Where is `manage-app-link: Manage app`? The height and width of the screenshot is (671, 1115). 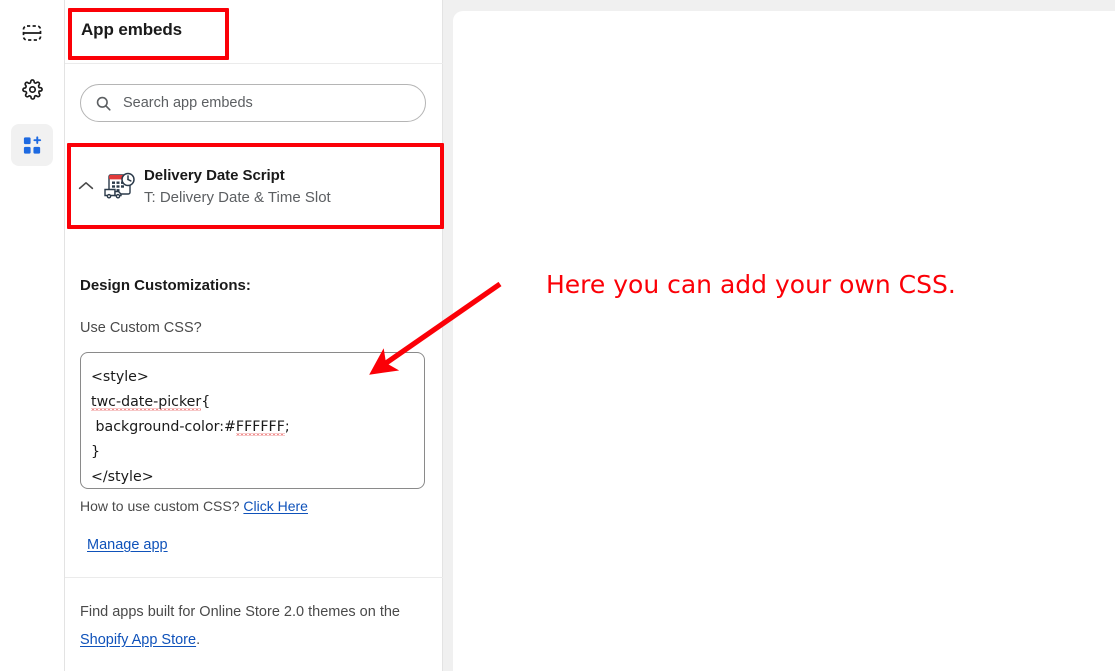
manage-app-link: Manage app is located at coordinates (127, 545).